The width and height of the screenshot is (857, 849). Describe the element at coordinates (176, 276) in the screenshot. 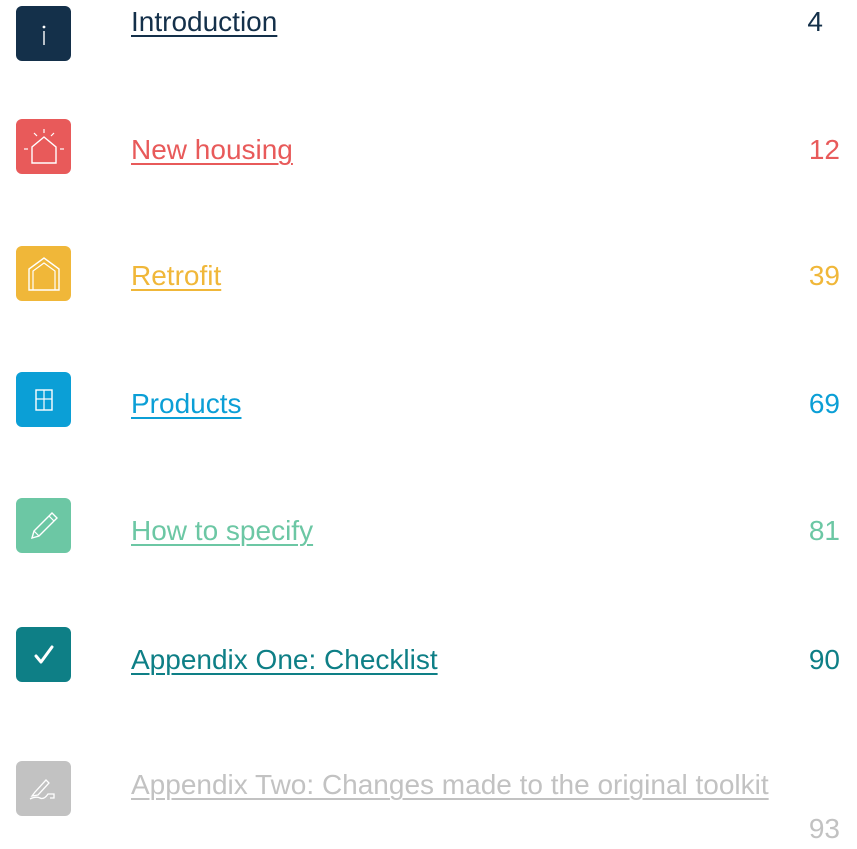

I see `toc-link-retrofit: Retrofit` at that location.